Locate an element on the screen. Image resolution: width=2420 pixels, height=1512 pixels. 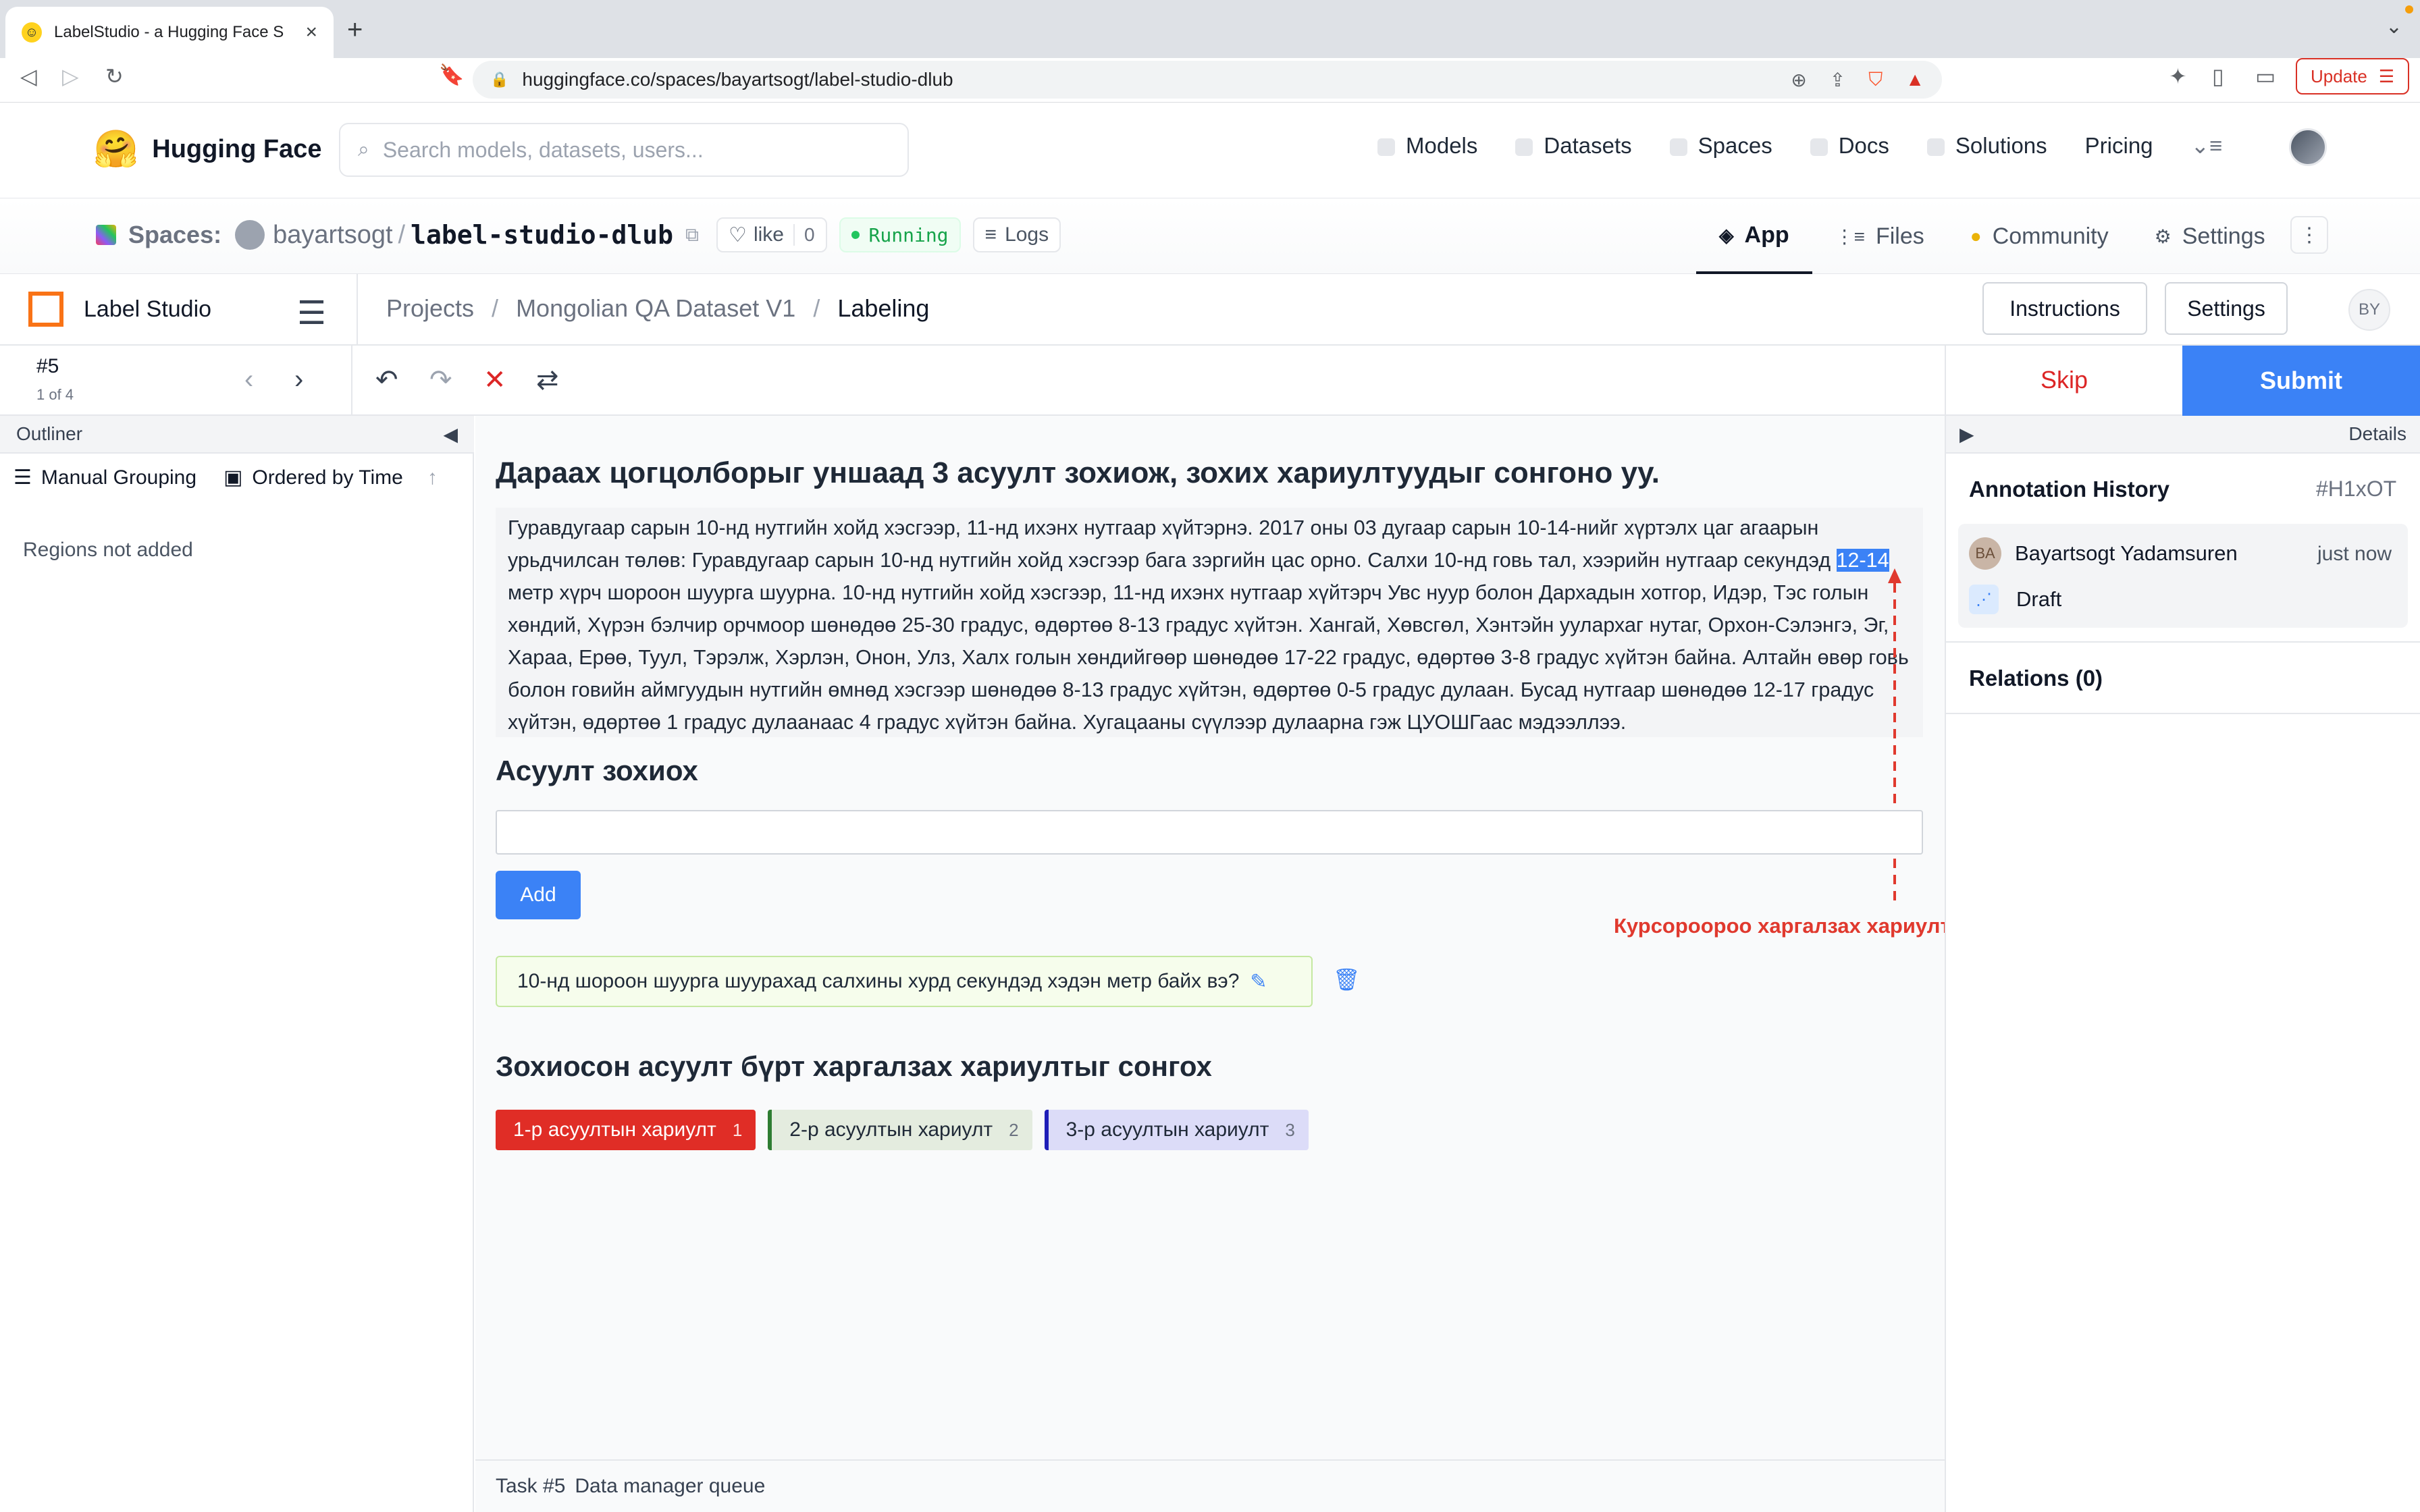
zoom-icon: ⊕ is located at coordinates (1798, 80).